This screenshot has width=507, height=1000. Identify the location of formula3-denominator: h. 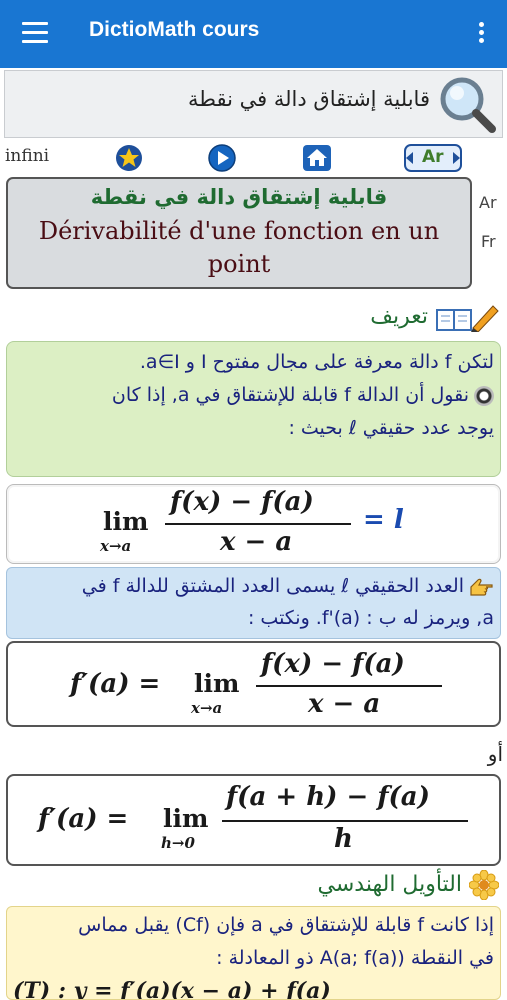
(343, 839).